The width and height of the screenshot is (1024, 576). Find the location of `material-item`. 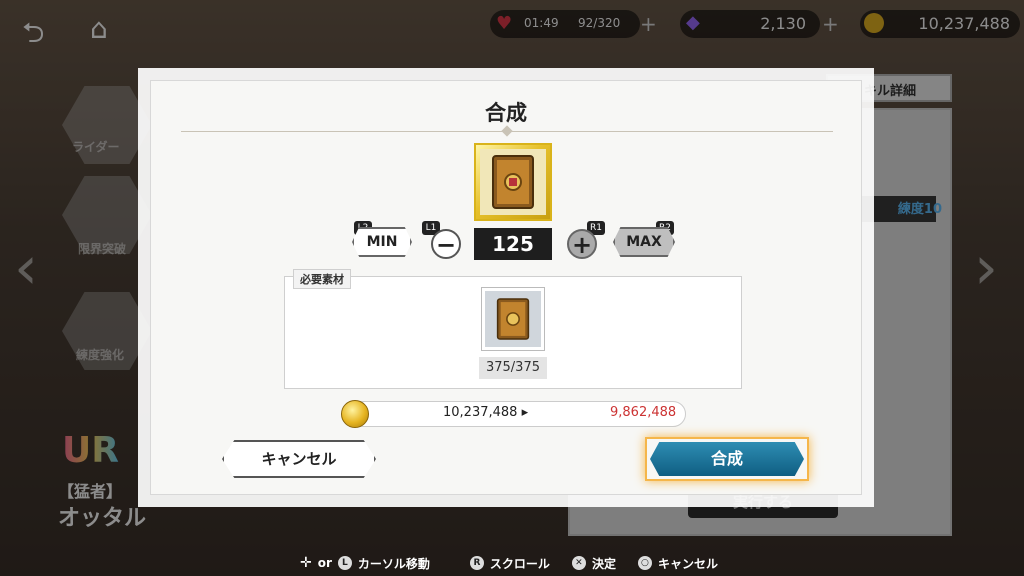

material-item is located at coordinates (513, 319).